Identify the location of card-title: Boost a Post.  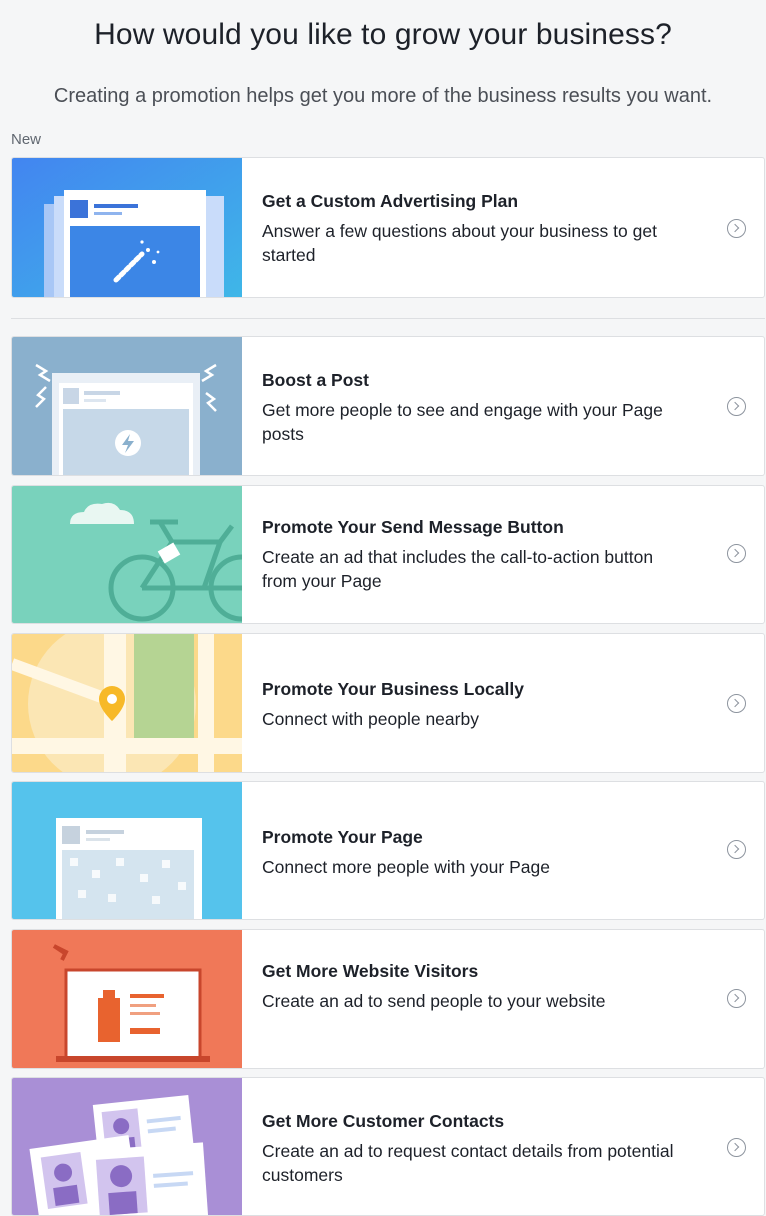
(315, 380).